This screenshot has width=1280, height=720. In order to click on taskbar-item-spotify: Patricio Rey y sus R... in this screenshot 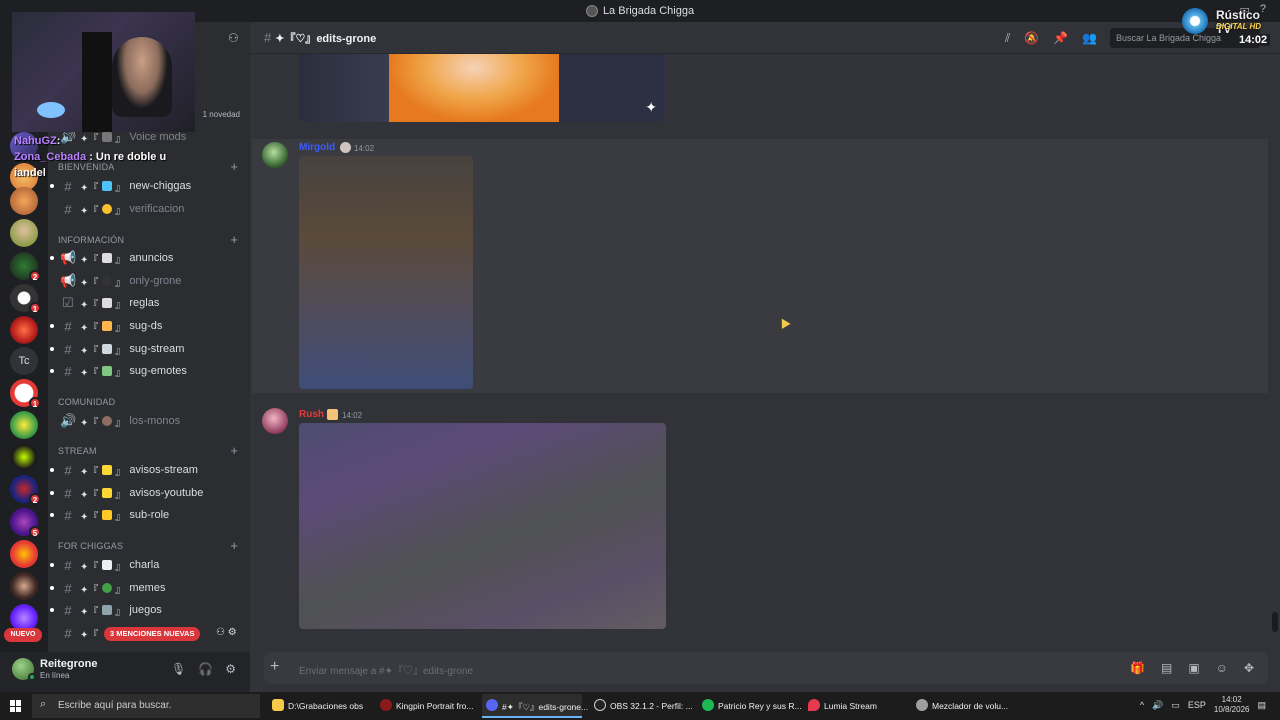, I will do `click(750, 706)`.